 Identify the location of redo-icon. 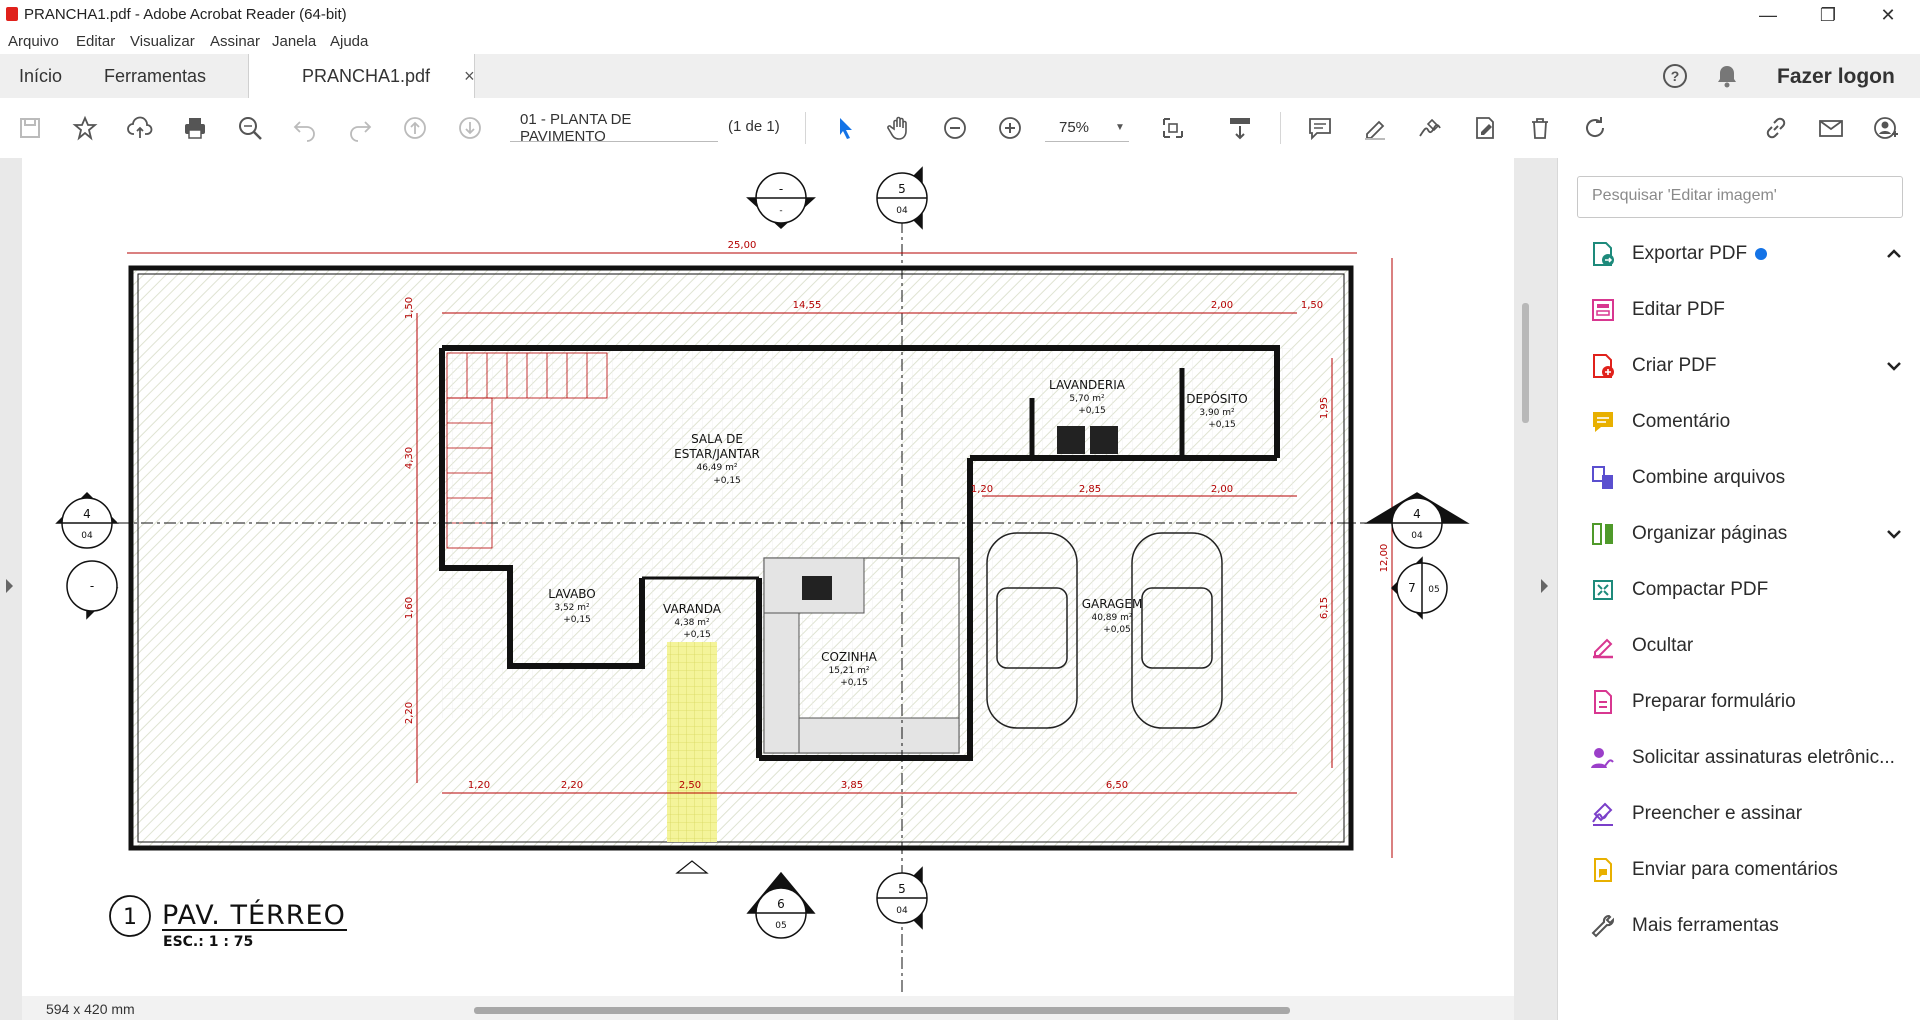
(360, 128).